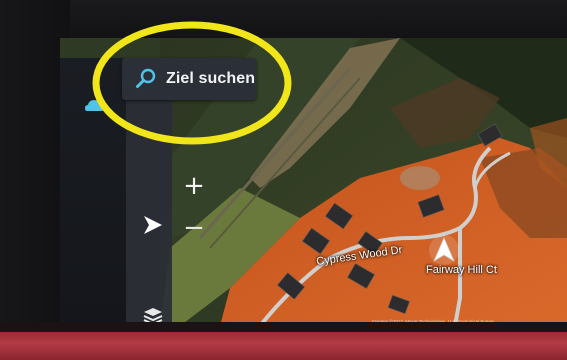 The height and width of the screenshot is (360, 567). Describe the element at coordinates (444, 250) in the screenshot. I see `current-position-arrow-icon` at that location.